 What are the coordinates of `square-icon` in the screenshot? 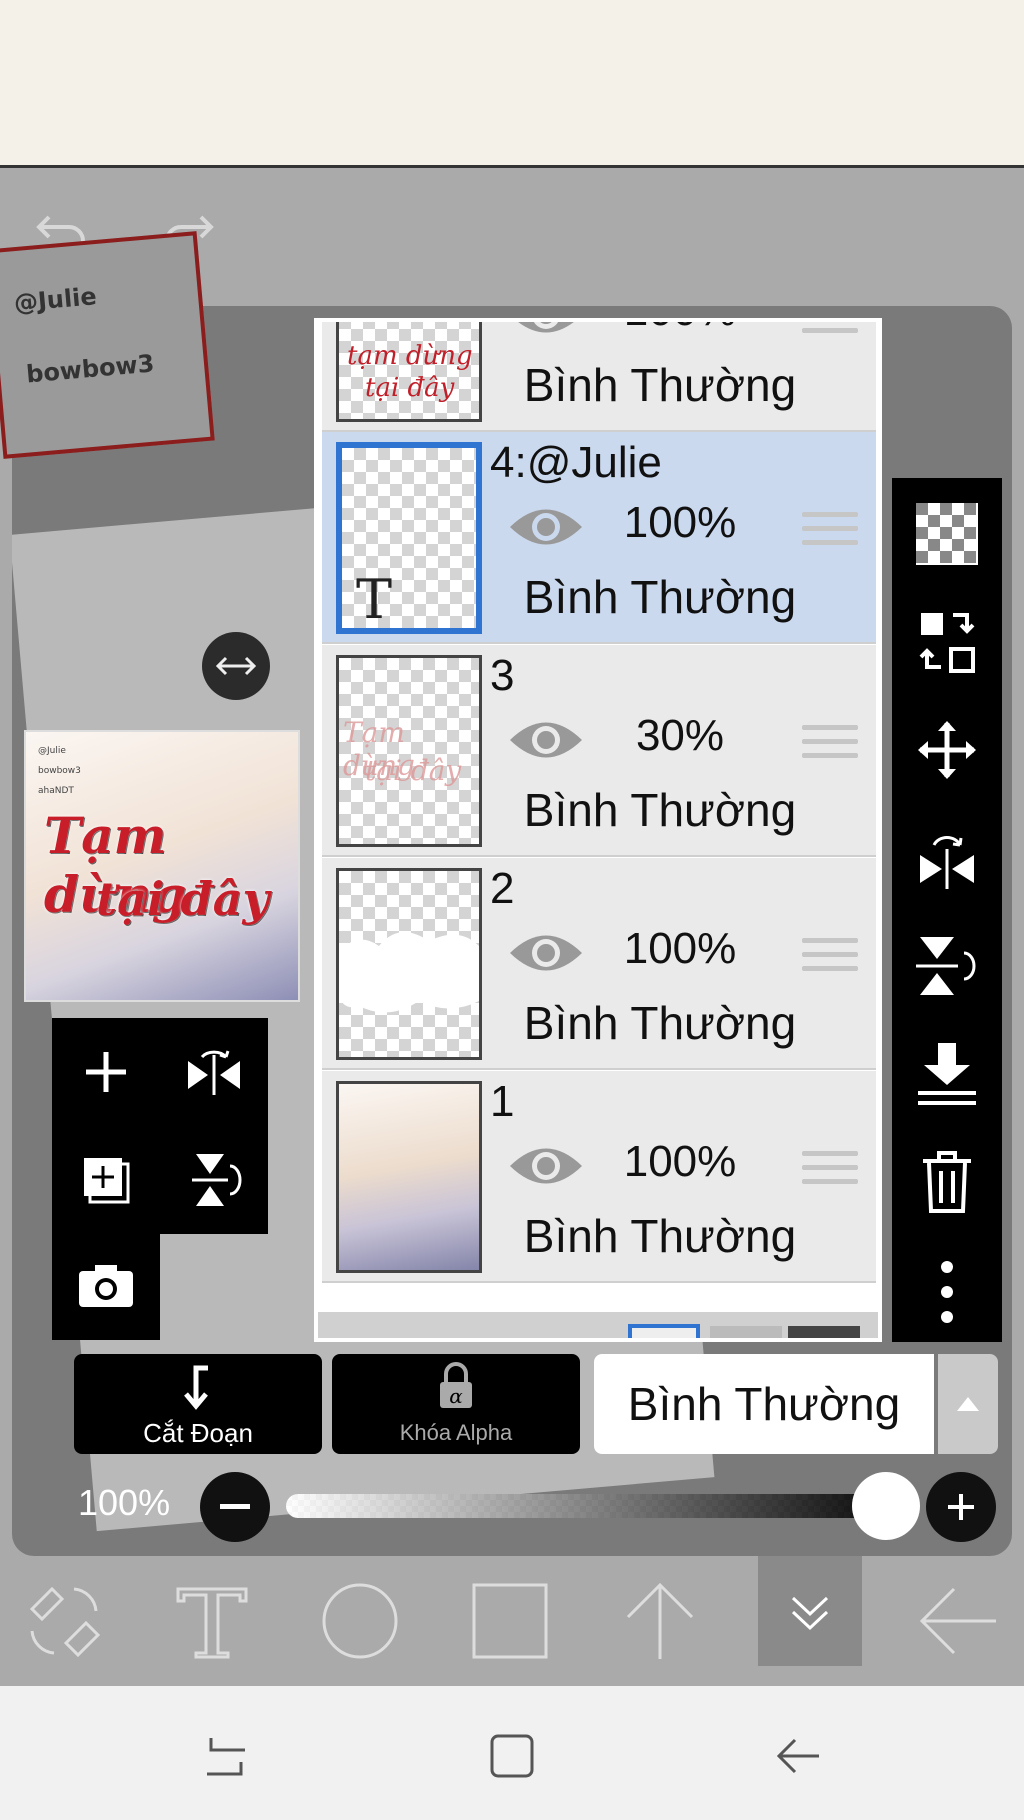 It's located at (510, 1621).